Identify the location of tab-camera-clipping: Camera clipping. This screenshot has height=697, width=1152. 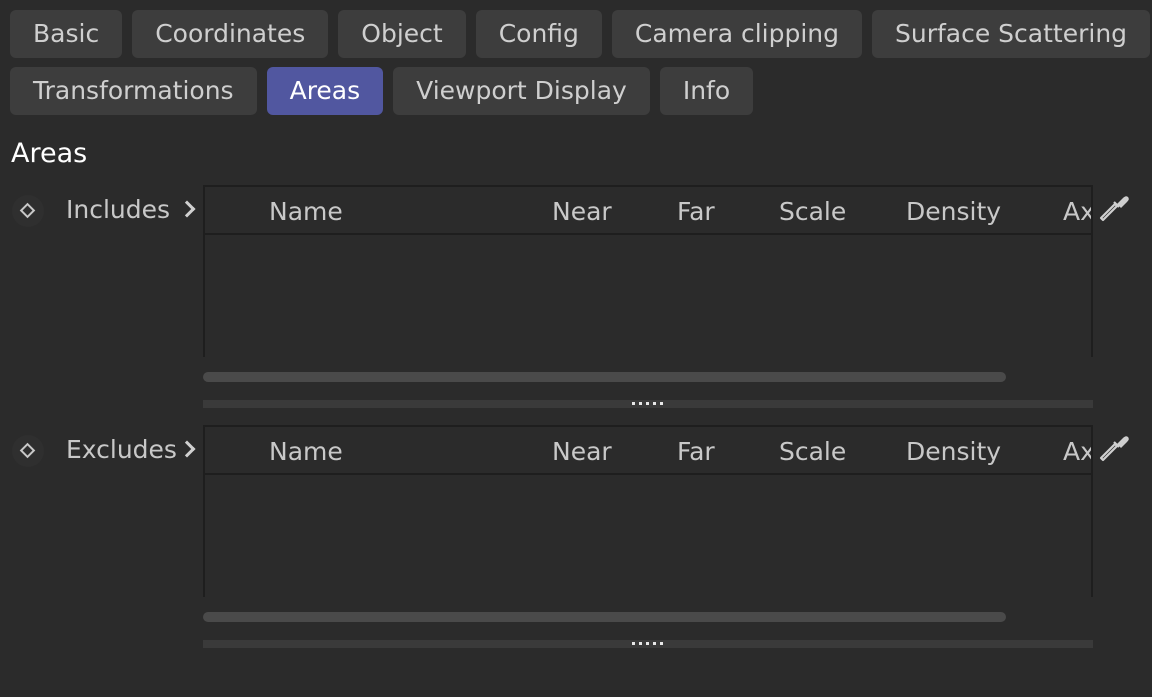
(736, 34).